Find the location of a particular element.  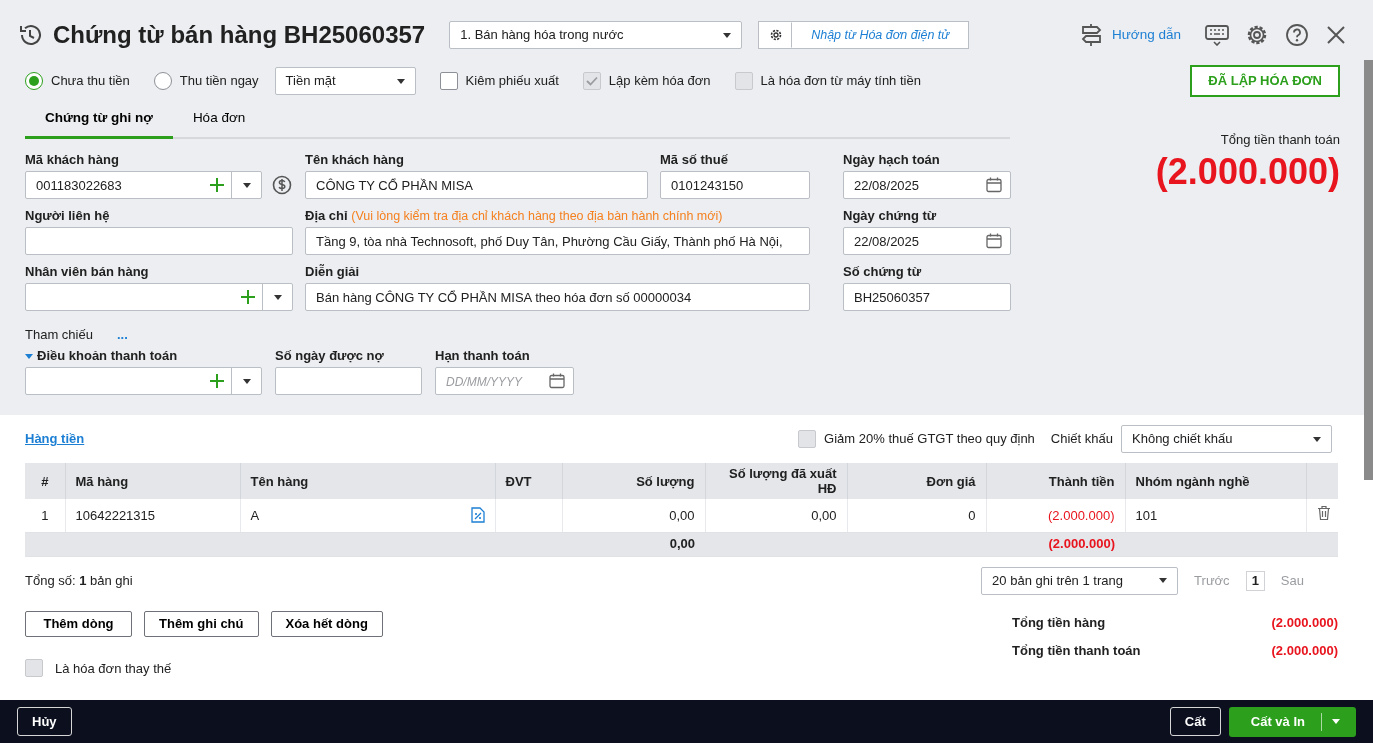

page-size-dropdown: 20 bản ghi trên 1 trang is located at coordinates (1080, 580).